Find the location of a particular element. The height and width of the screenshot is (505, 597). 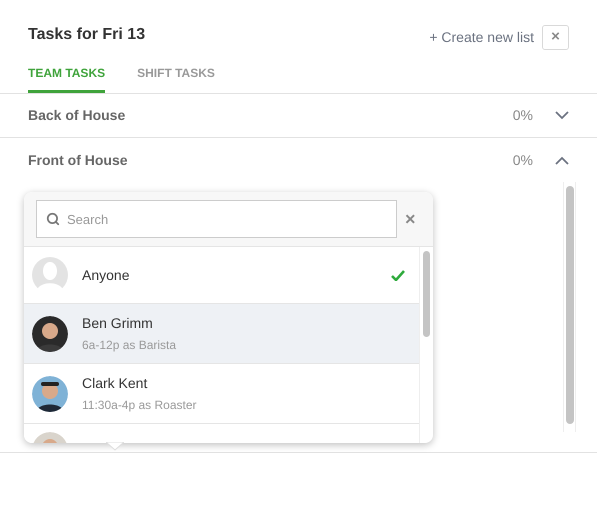

search-field: Search is located at coordinates (216, 219).